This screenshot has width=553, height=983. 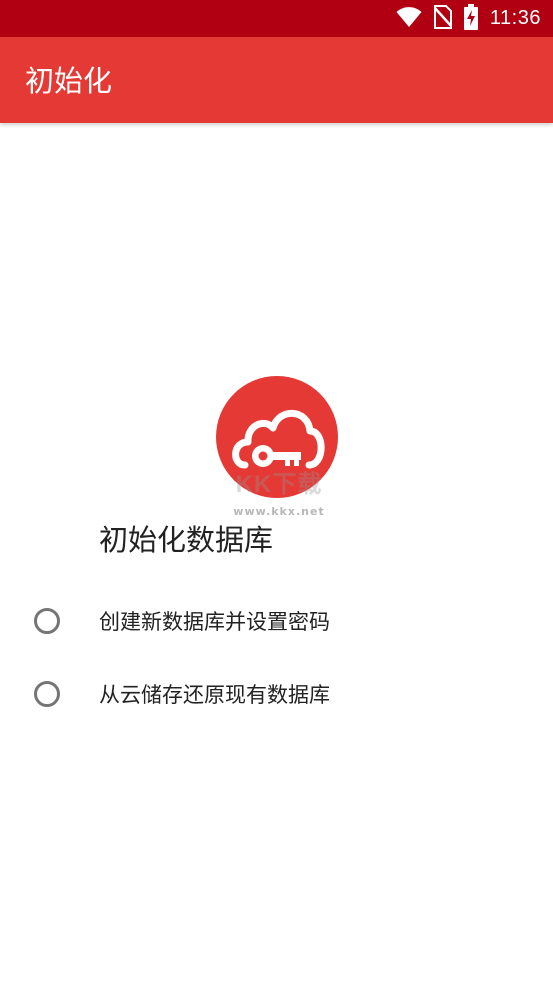 What do you see at coordinates (279, 484) in the screenshot?
I see `watermark-main: KK下载` at bounding box center [279, 484].